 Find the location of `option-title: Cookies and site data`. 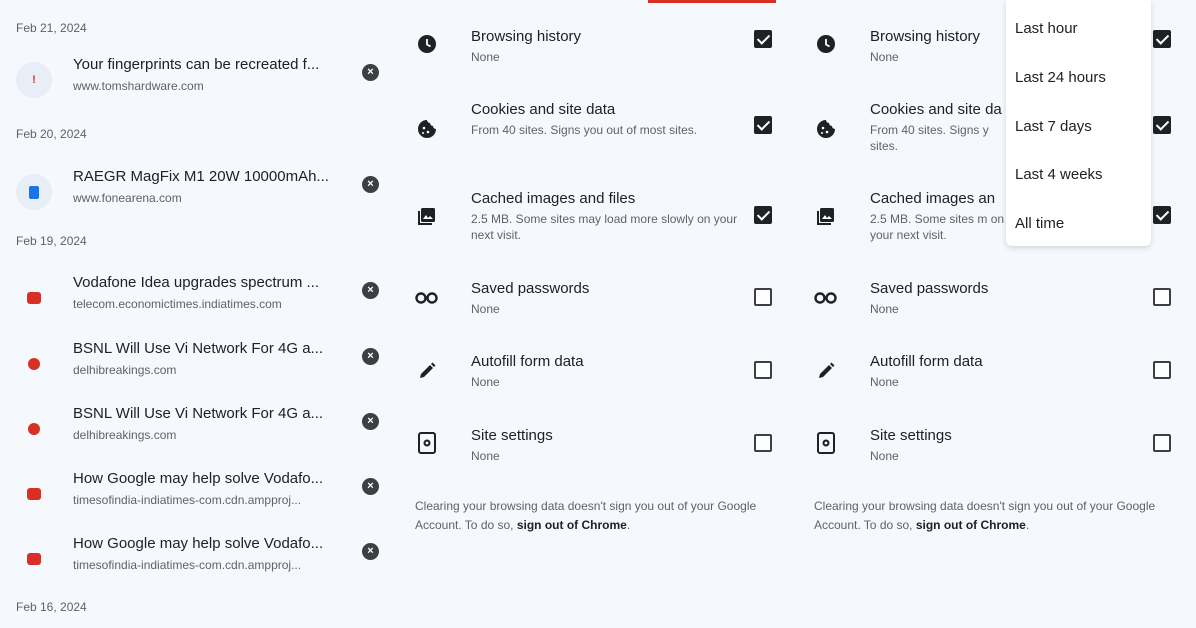

option-title: Cookies and site data is located at coordinates (543, 109).